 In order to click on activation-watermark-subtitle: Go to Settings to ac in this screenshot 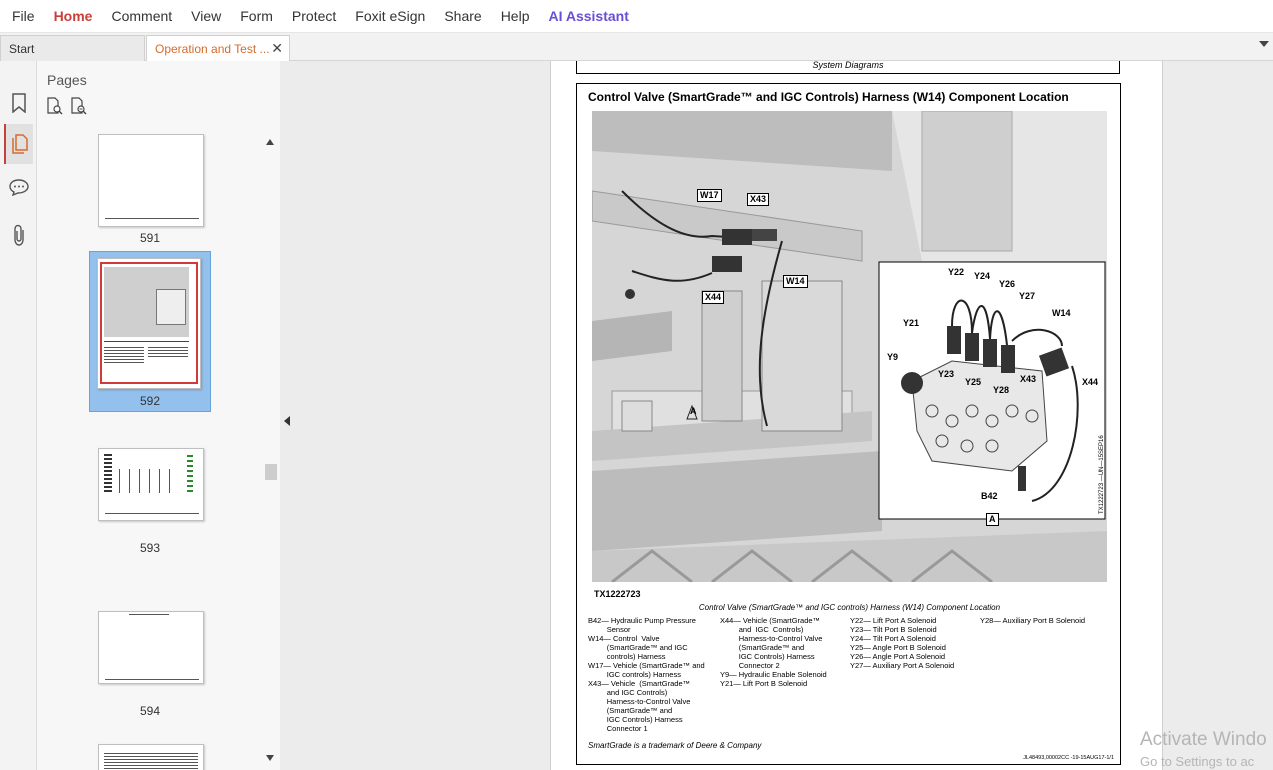, I will do `click(1197, 761)`.